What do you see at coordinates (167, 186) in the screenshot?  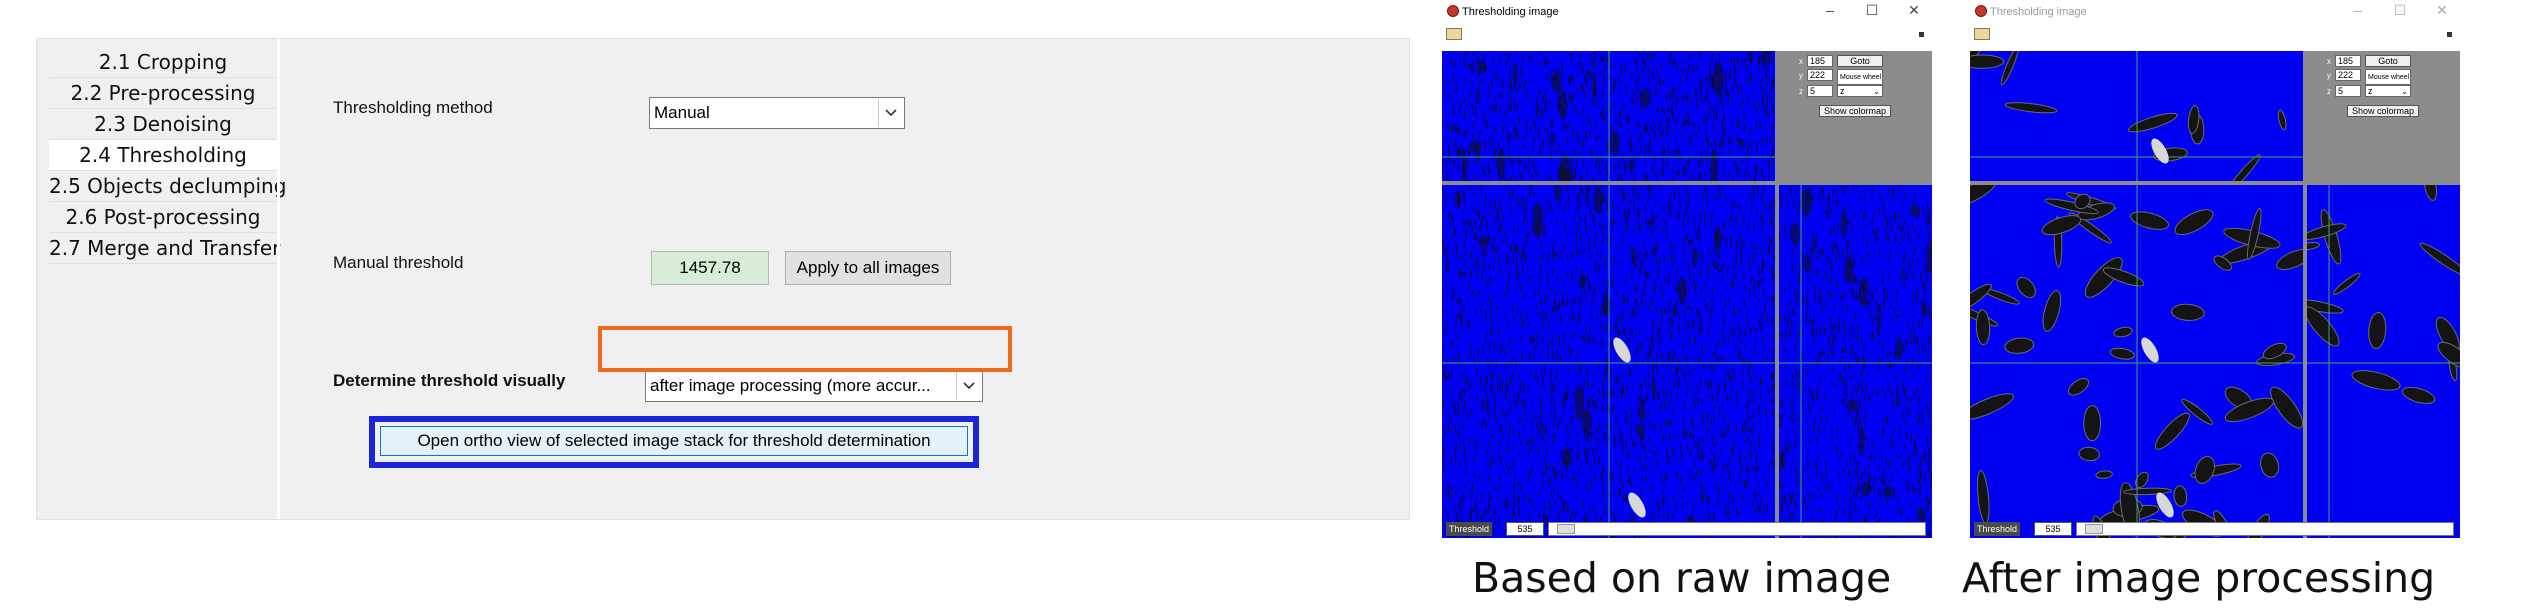 I see `nav-item-objects-declumping: 2.5 Objects declumping` at bounding box center [167, 186].